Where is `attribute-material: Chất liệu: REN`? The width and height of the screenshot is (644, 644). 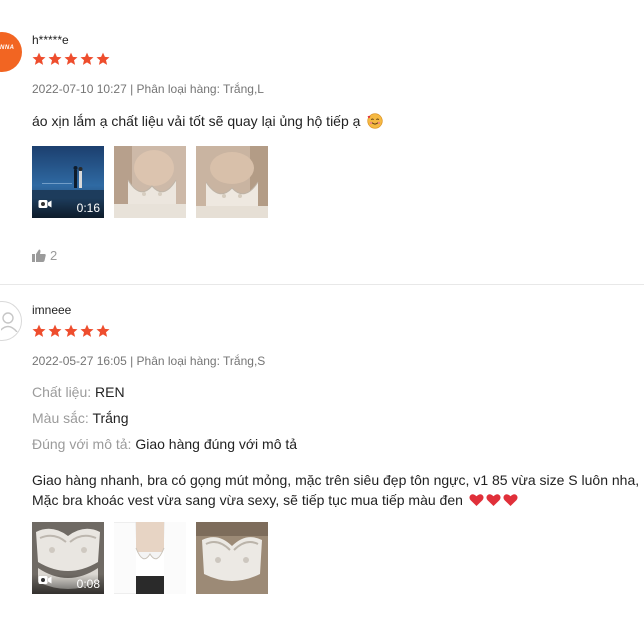
attribute-material: Chất liệu: REN is located at coordinates (78, 392).